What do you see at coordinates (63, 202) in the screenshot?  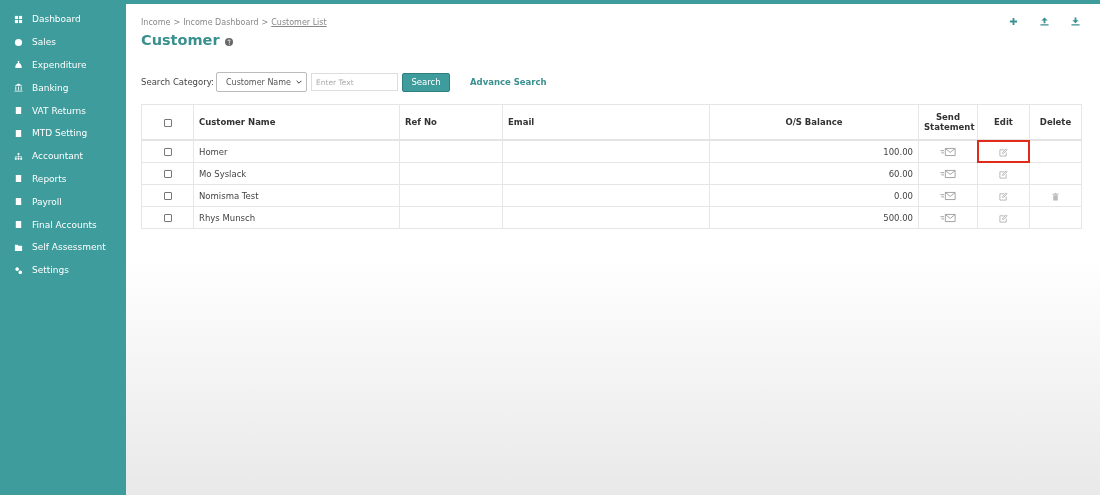 I see `sidebar-item: Payroll` at bounding box center [63, 202].